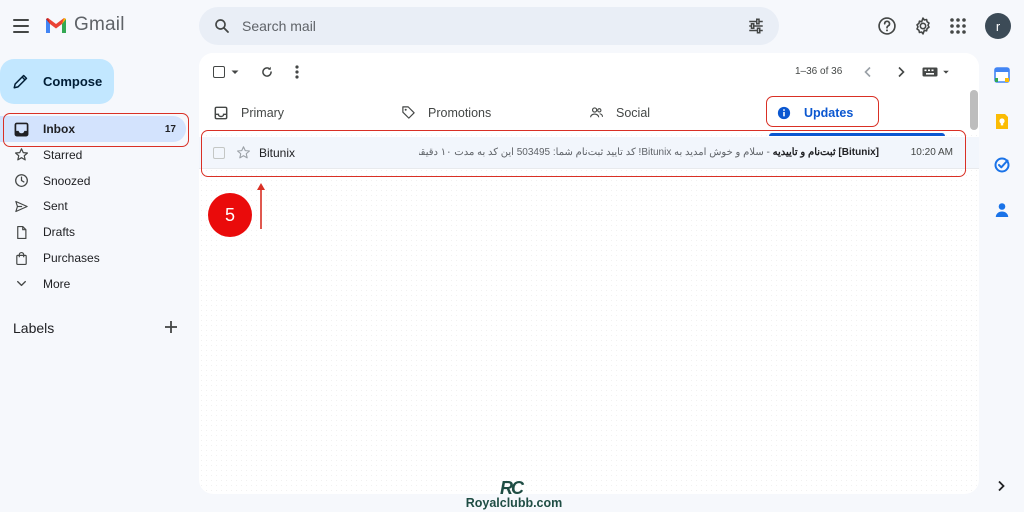 The height and width of the screenshot is (512, 1024). I want to click on tab-label: Promotions, so click(460, 112).